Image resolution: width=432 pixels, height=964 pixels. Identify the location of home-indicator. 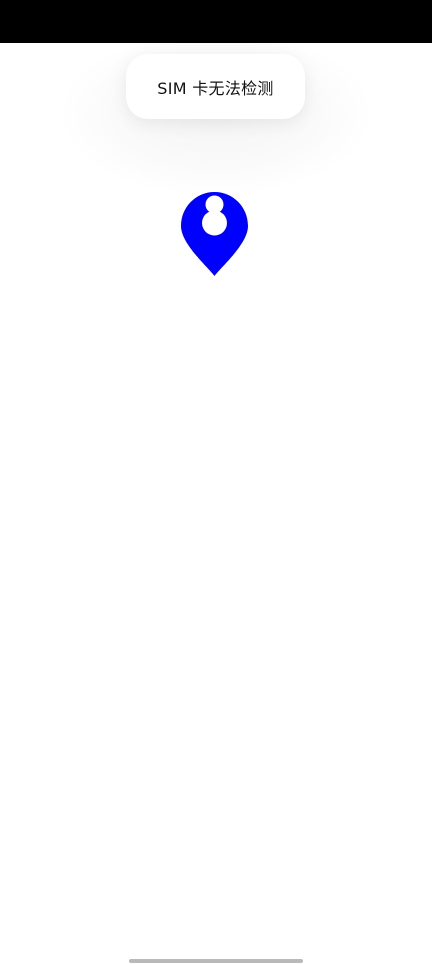
(216, 961).